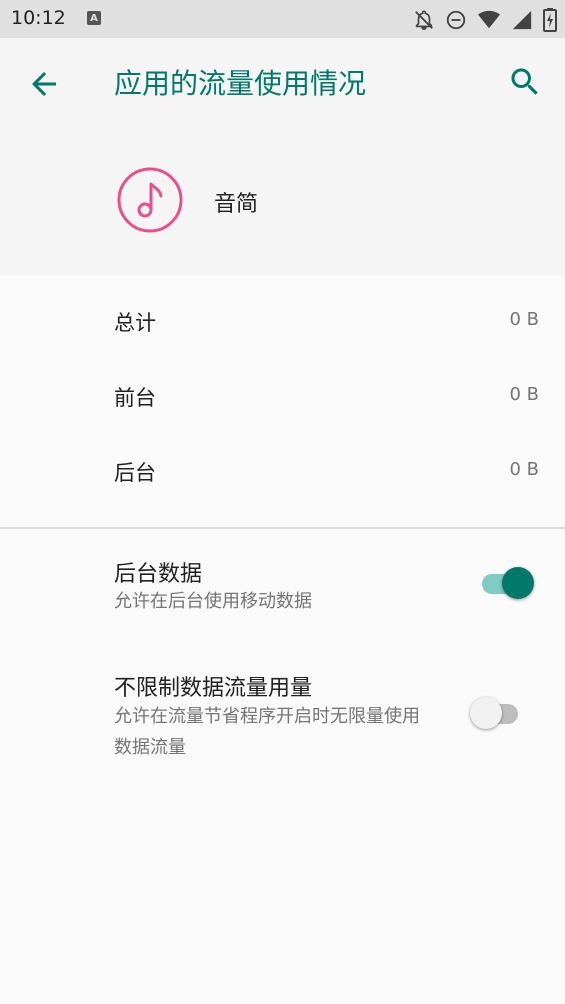 The width and height of the screenshot is (565, 1004). Describe the element at coordinates (158, 574) in the screenshot. I see `pref-title: 后台数据` at that location.